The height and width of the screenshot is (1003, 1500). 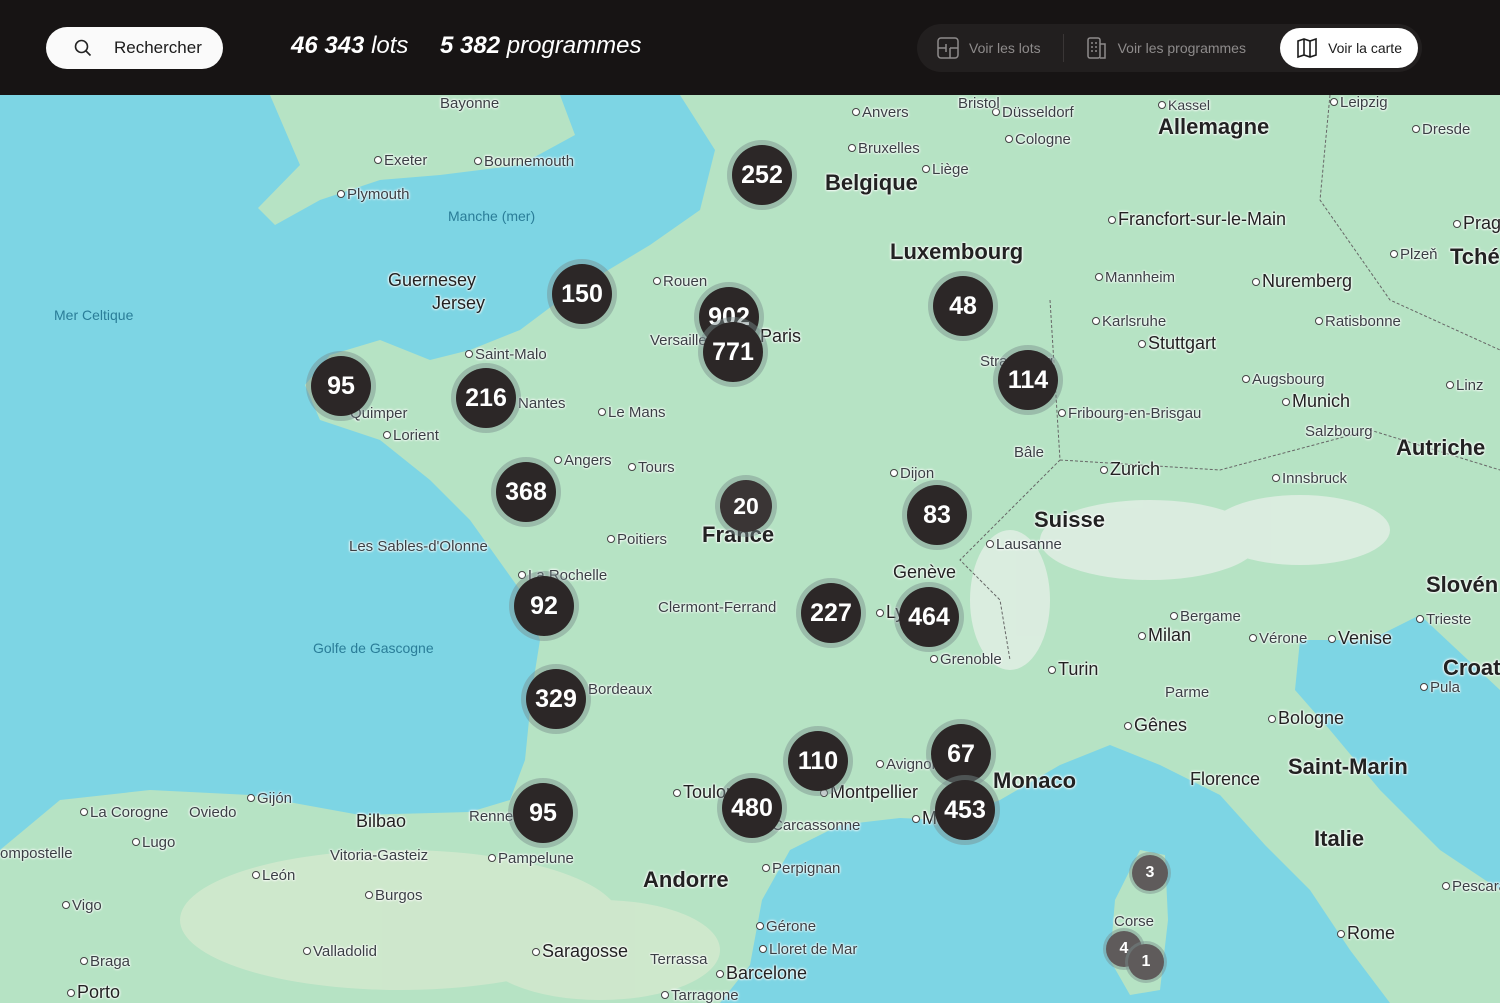 What do you see at coordinates (418, 546) in the screenshot?
I see `map-label: Les Sables-d'Olonne` at bounding box center [418, 546].